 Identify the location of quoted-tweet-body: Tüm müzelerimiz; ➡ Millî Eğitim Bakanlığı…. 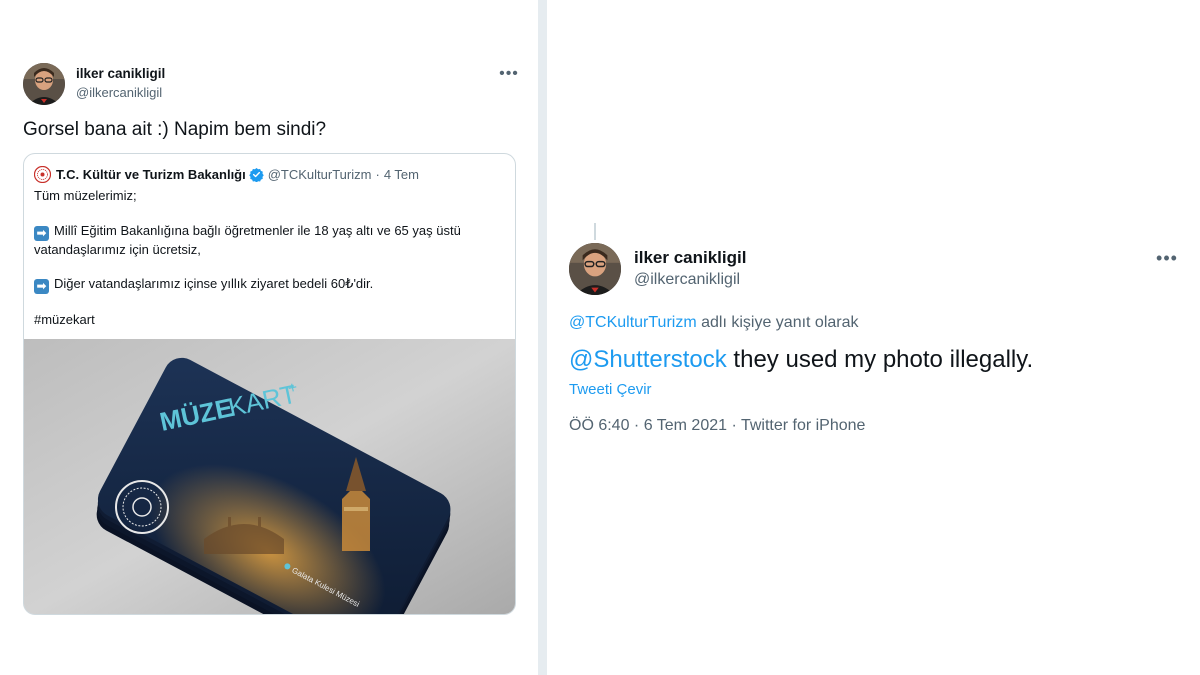
(269, 258).